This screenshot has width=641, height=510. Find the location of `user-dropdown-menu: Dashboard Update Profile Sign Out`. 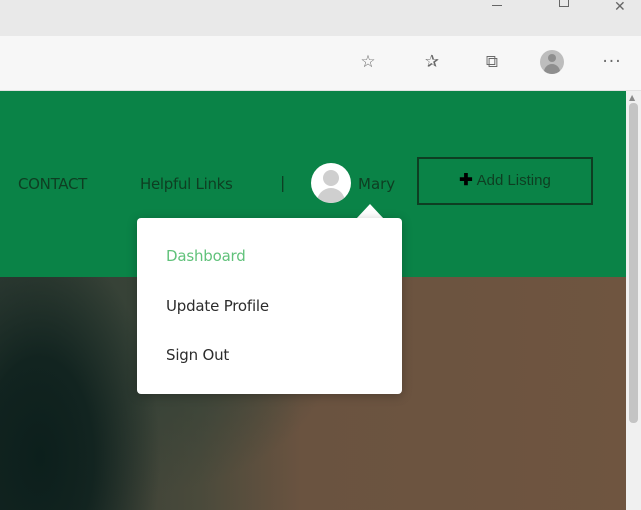

user-dropdown-menu: Dashboard Update Profile Sign Out is located at coordinates (269, 306).